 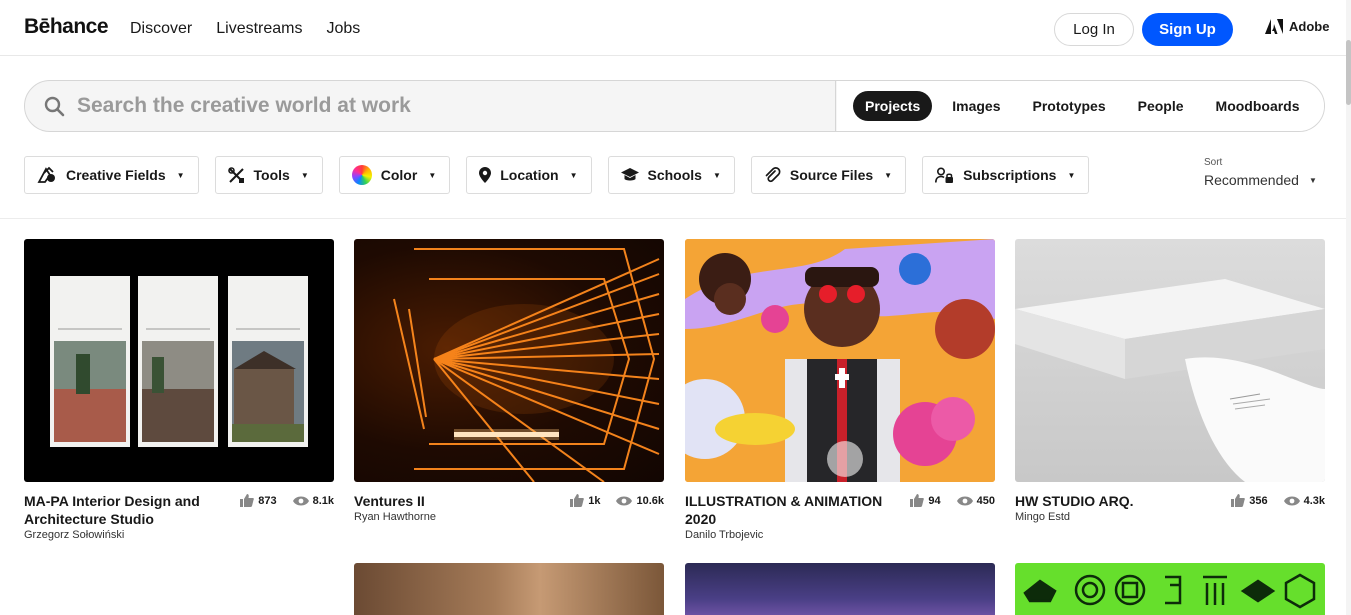 What do you see at coordinates (287, 500) in the screenshot?
I see `project-stats: 873 8.1k` at bounding box center [287, 500].